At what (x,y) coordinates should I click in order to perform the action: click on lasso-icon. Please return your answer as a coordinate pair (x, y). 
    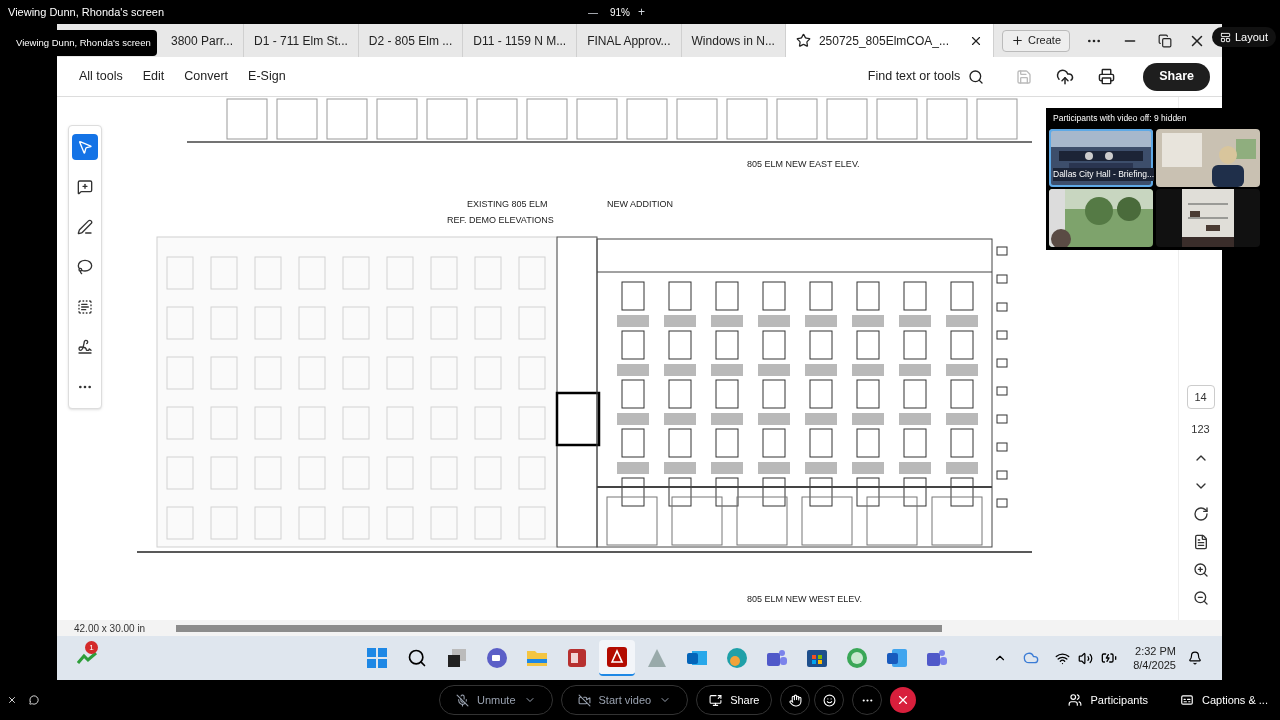
    Looking at the image, I should click on (85, 267).